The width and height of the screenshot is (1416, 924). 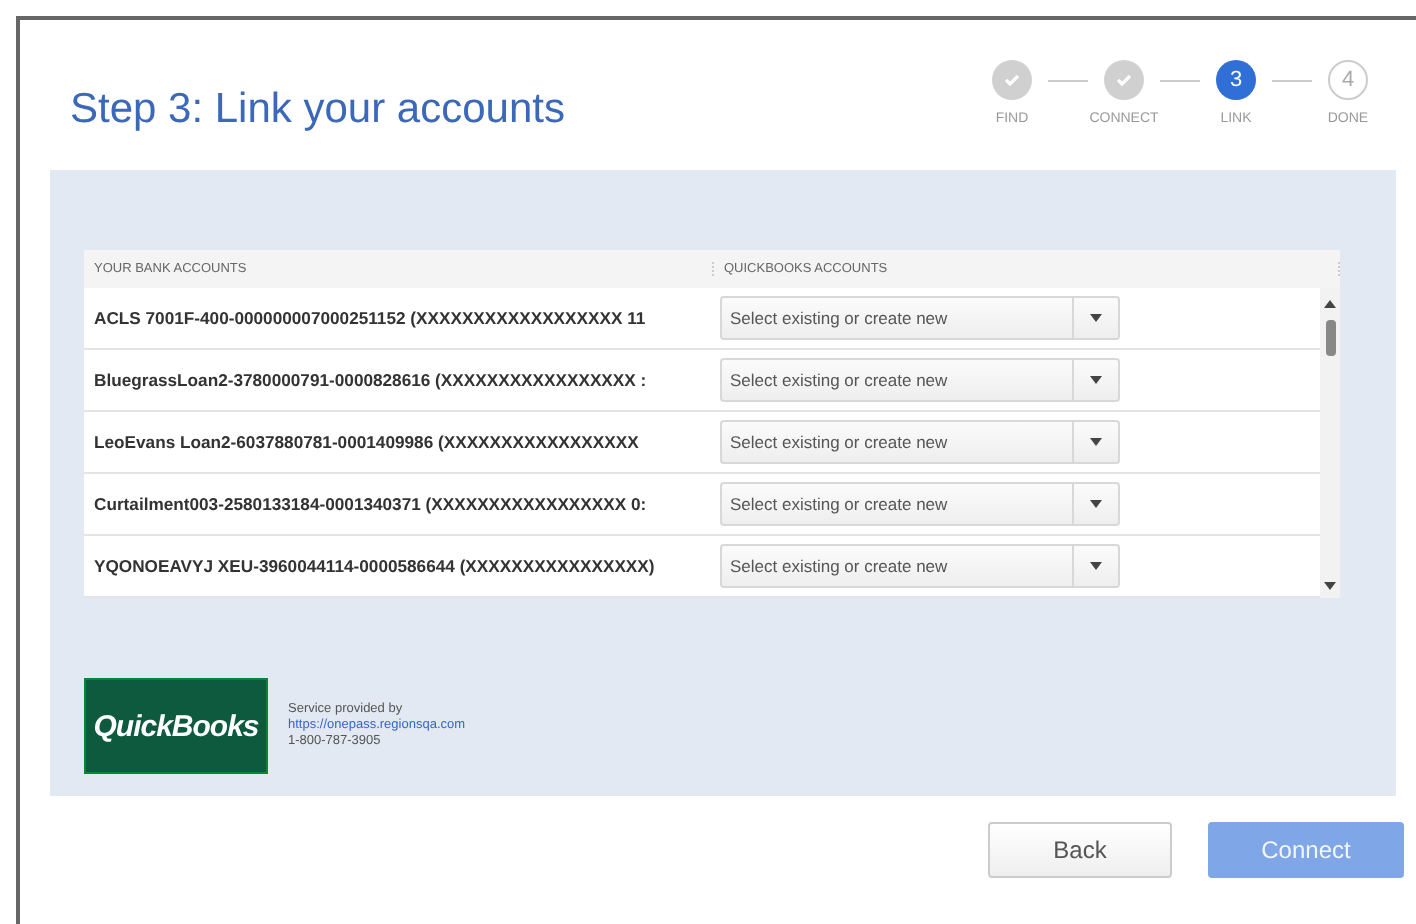 What do you see at coordinates (370, 380) in the screenshot?
I see `account-name: BluegrassLoan2-3780000791-0000828616 (XXXXXXXXXXXXXXXXX :` at bounding box center [370, 380].